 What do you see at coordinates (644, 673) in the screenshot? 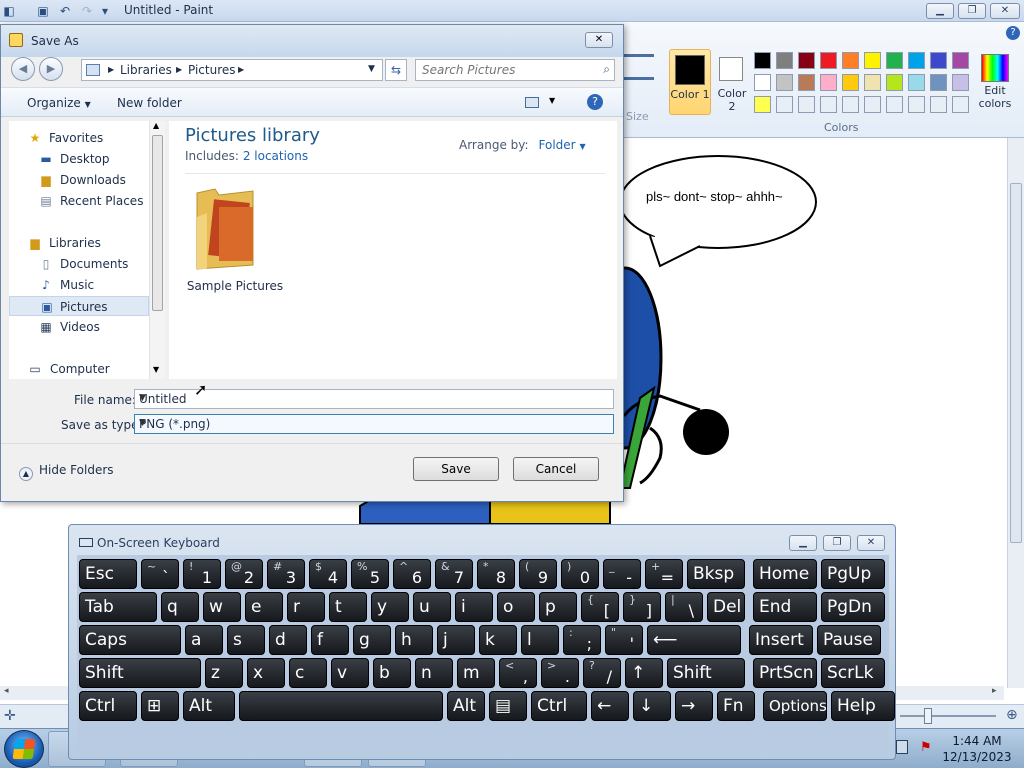
I see `key--sym: ↑` at bounding box center [644, 673].